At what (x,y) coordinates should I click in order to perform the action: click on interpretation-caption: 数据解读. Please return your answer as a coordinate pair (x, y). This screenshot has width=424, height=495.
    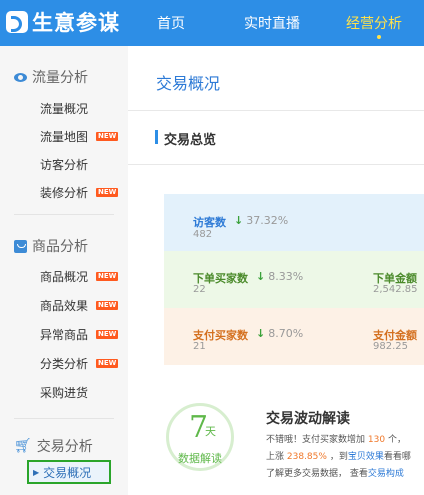
    Looking at the image, I should click on (200, 458).